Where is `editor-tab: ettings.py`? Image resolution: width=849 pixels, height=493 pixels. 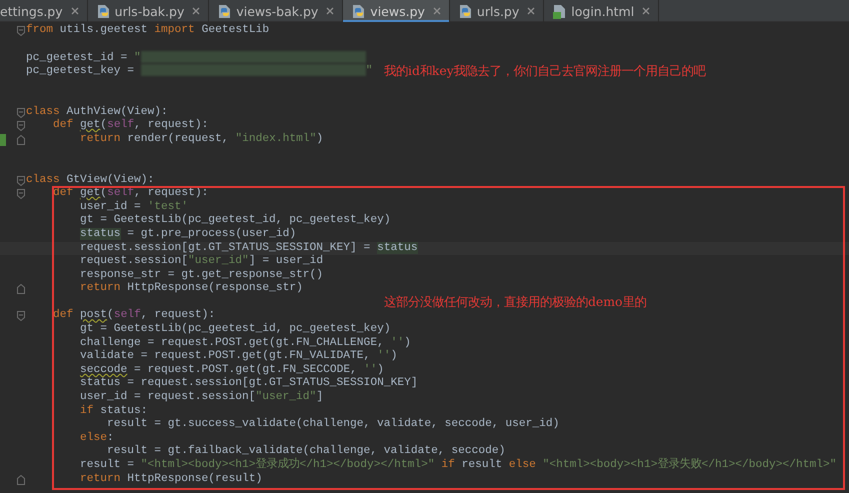 editor-tab: ettings.py is located at coordinates (44, 11).